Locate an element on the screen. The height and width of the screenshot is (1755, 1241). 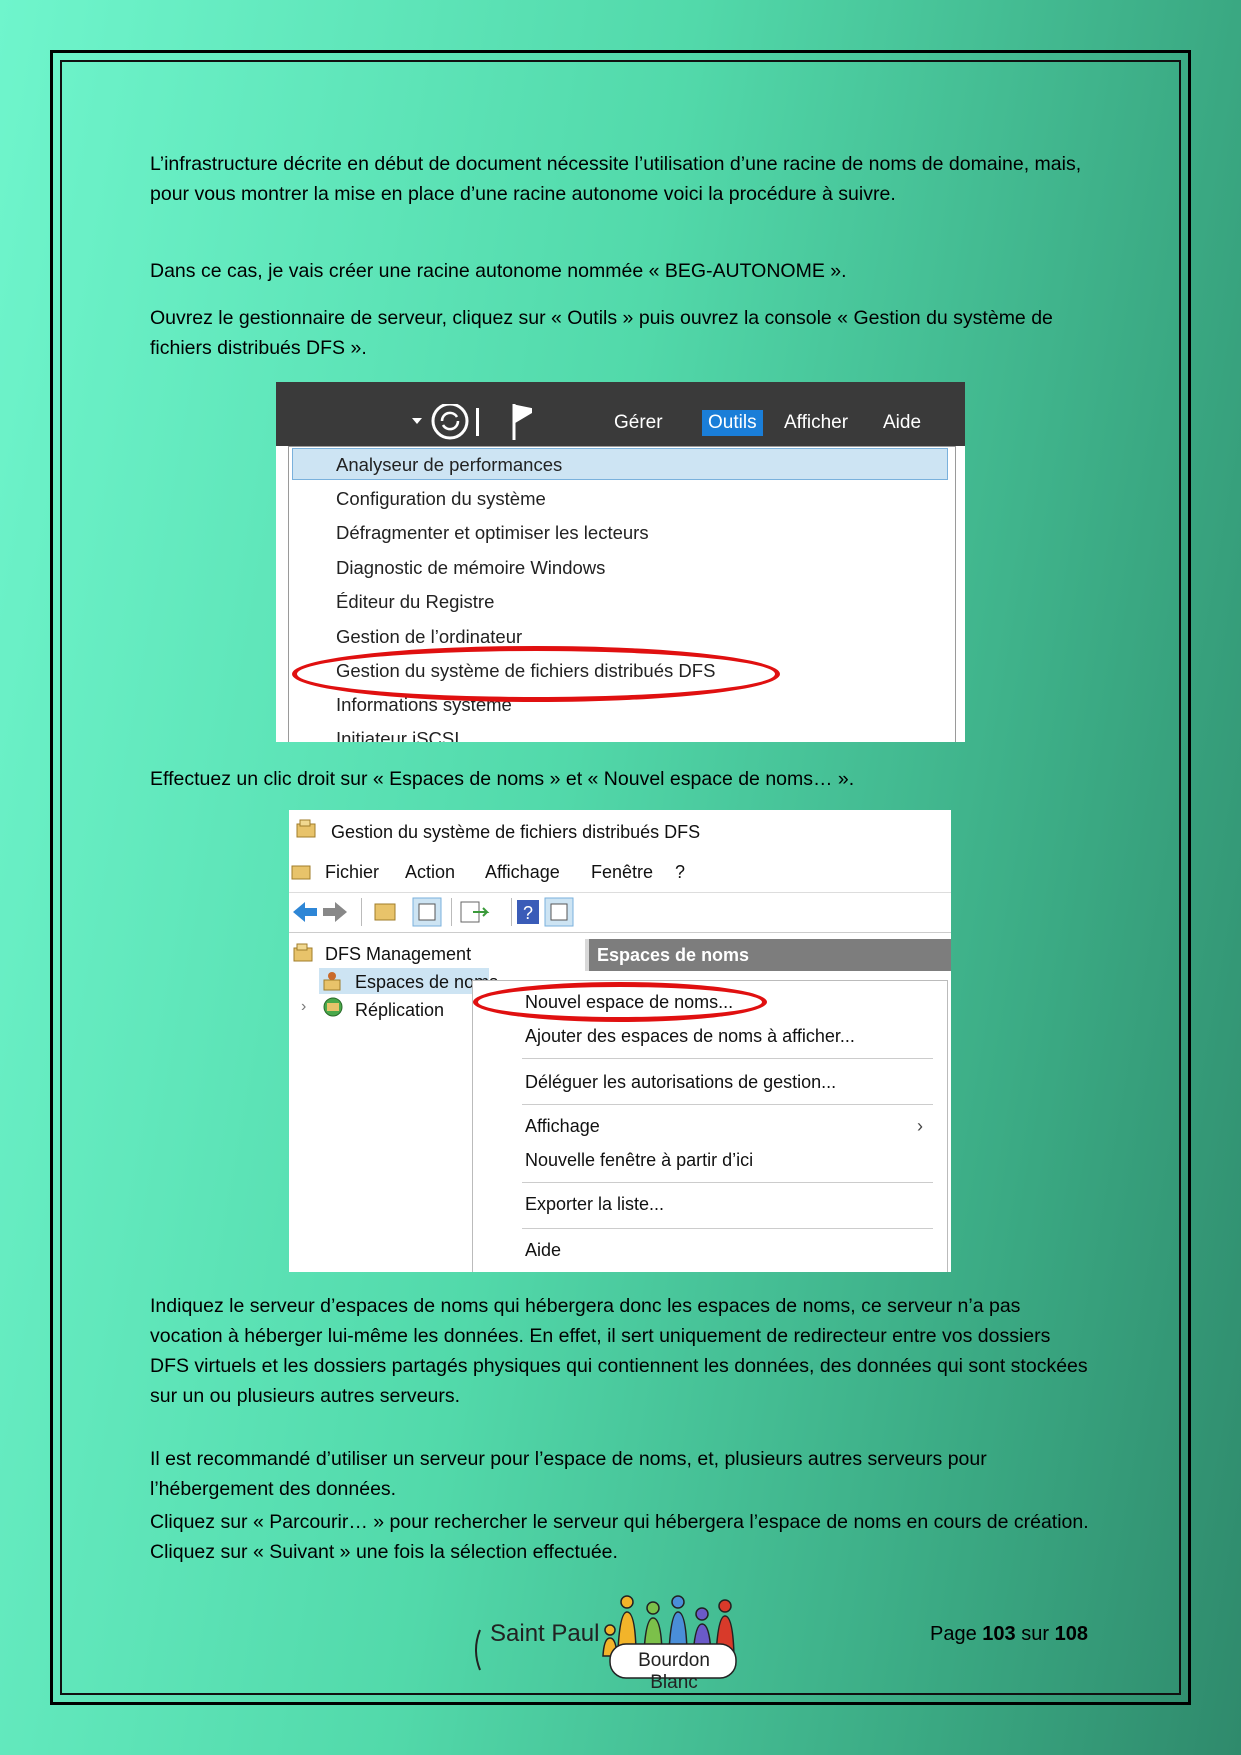
menu-item-defragmenter: Défragmenter et optimiser les lecteurs is located at coordinates (492, 533).